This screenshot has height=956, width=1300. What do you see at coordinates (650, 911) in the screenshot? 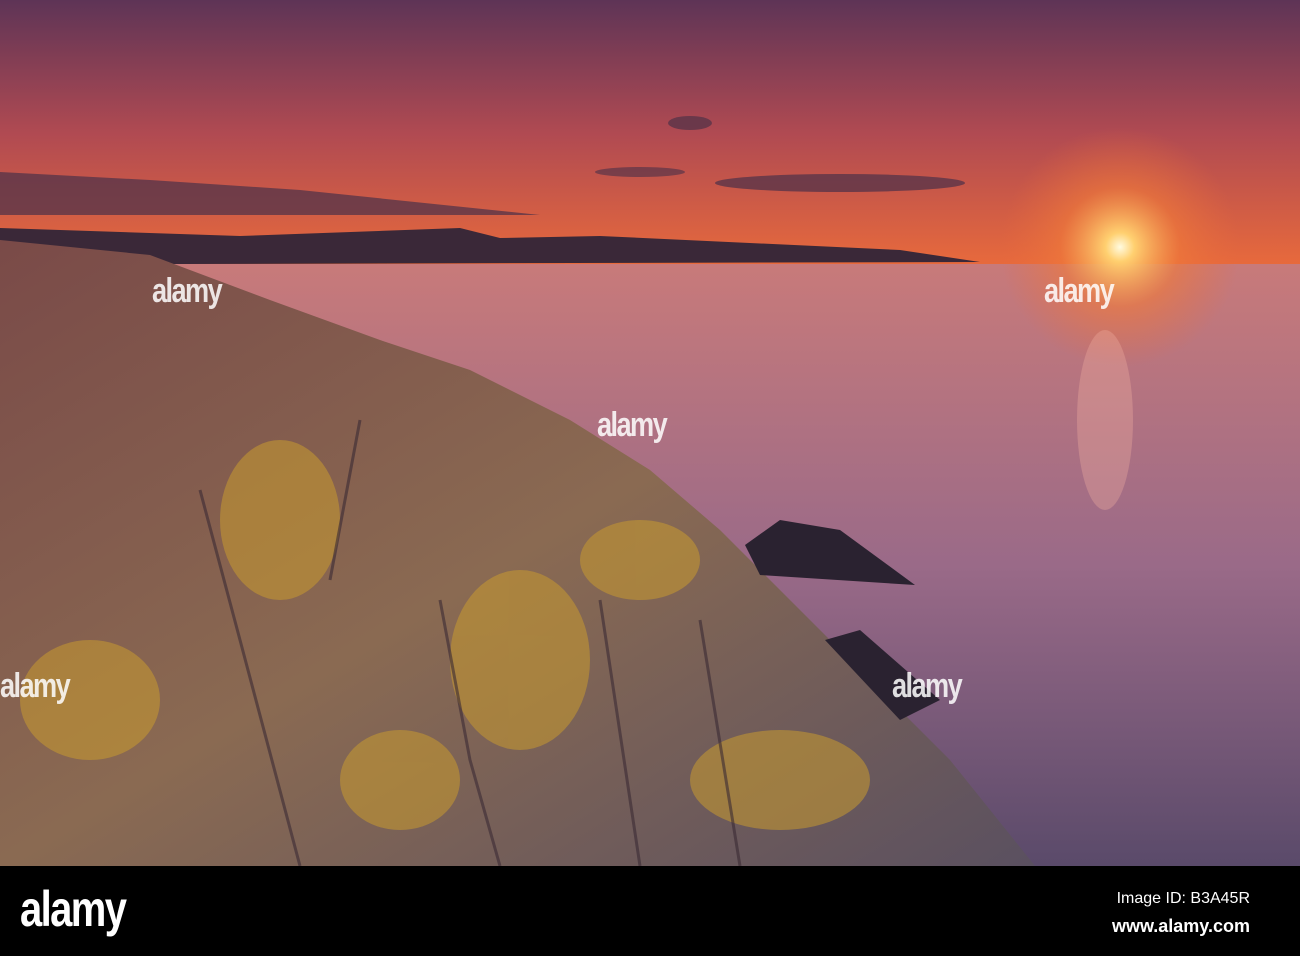
I see `footer-bar: alamy Image ID: B3A45R www.alamy.com` at bounding box center [650, 911].